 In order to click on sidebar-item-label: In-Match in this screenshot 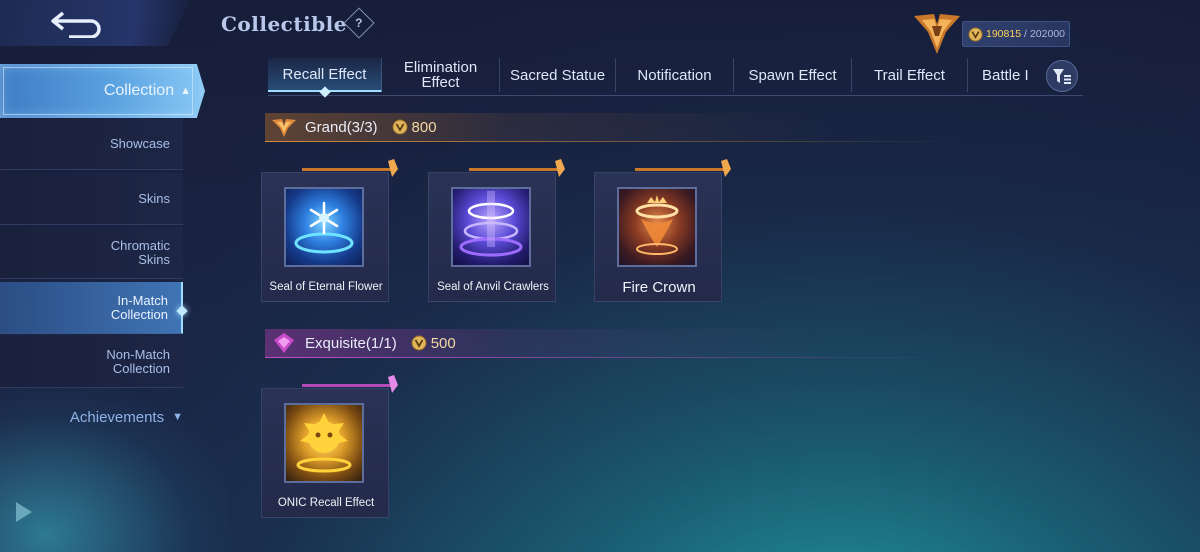, I will do `click(142, 300)`.